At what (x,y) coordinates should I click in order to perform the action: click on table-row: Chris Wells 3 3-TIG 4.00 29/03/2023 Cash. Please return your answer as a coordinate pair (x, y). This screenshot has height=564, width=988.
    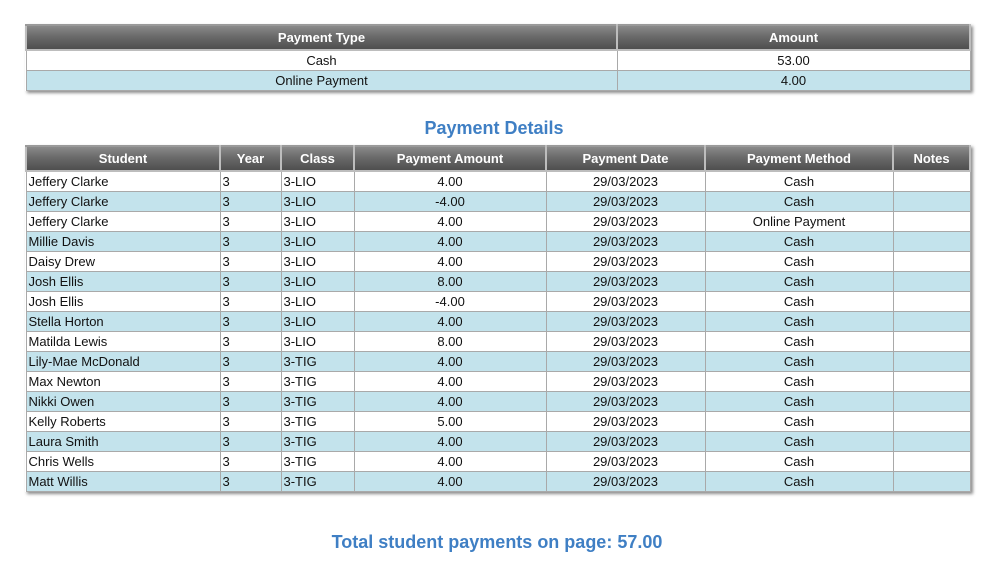
    Looking at the image, I should click on (498, 461).